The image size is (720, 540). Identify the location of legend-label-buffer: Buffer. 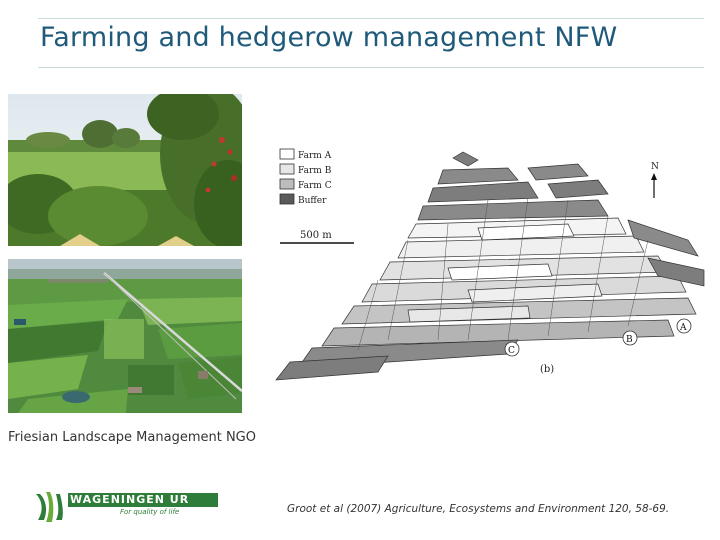
(312, 201).